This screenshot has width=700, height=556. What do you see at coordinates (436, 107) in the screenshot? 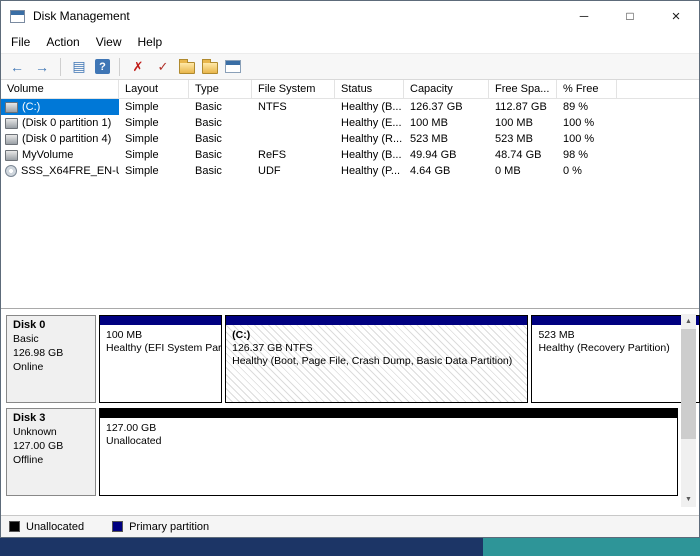
I see `capacity-cell: 126.37 GB` at bounding box center [436, 107].